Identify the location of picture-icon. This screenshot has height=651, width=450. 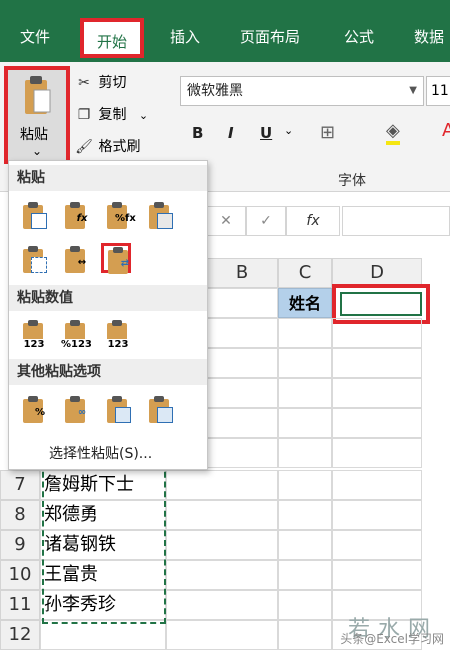
(123, 415).